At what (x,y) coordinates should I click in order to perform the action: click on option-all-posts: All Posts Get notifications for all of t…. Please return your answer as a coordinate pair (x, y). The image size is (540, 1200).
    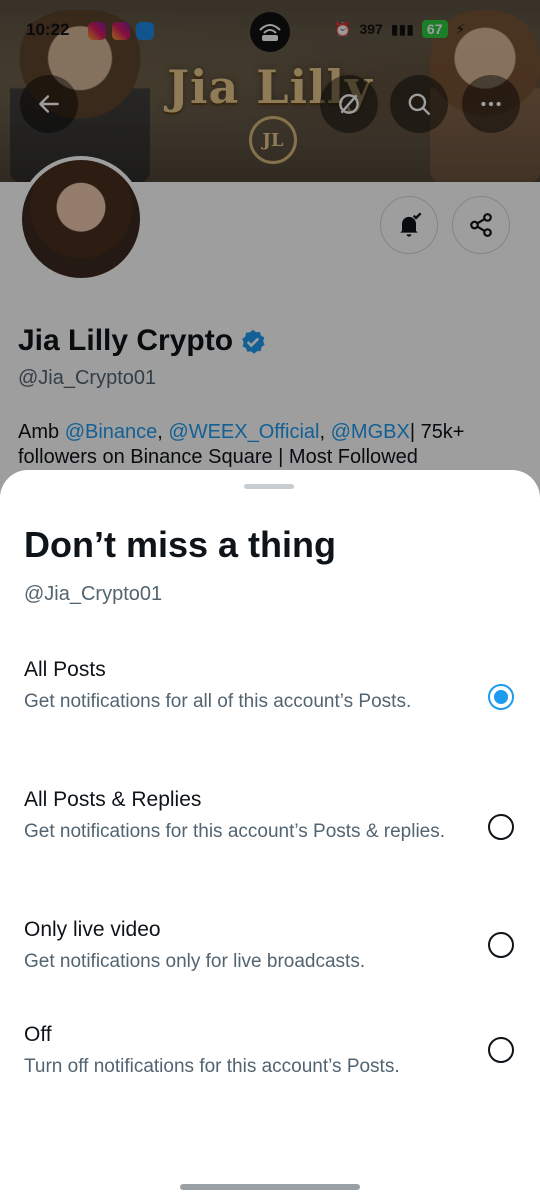
    Looking at the image, I should click on (274, 686).